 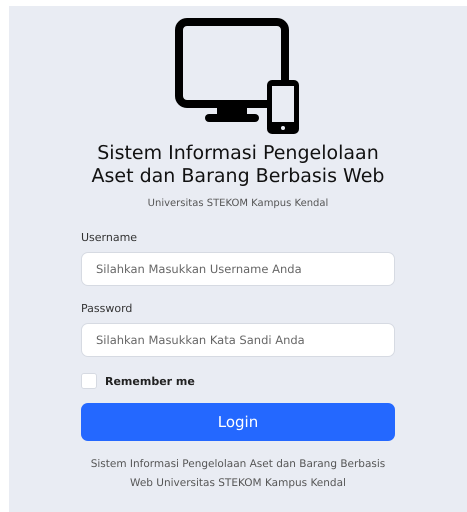 I want to click on field-label: Username, so click(x=109, y=237).